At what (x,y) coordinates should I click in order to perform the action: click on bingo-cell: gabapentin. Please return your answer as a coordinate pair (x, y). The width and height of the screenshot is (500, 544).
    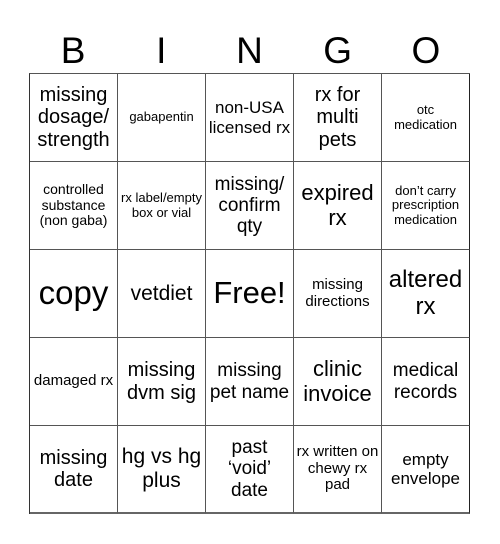
    Looking at the image, I should click on (162, 118).